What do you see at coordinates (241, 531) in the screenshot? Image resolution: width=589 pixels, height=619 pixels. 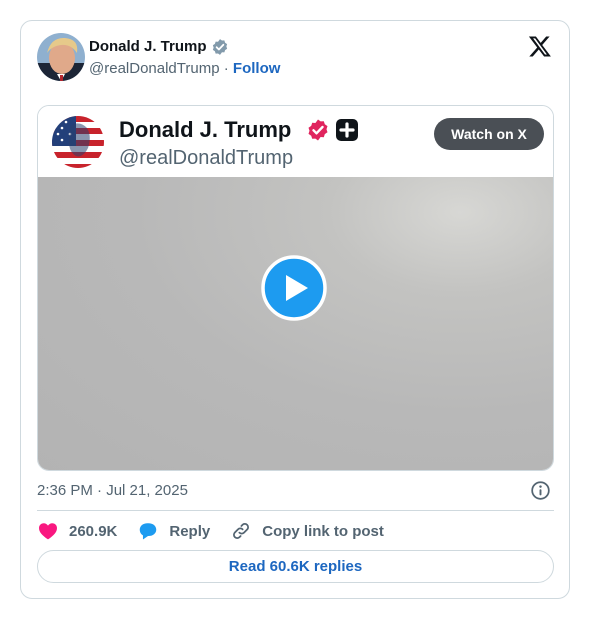 I see `link-icon` at bounding box center [241, 531].